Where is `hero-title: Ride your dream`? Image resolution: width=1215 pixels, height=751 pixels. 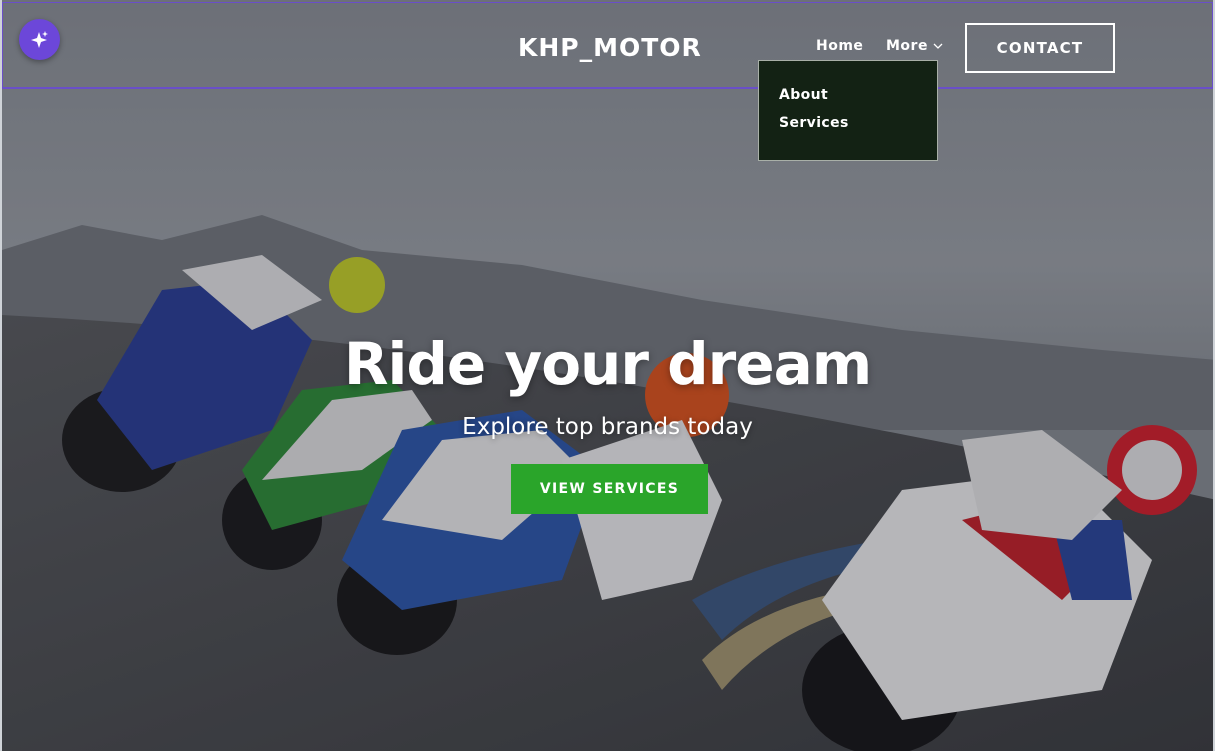 hero-title: Ride your dream is located at coordinates (607, 364).